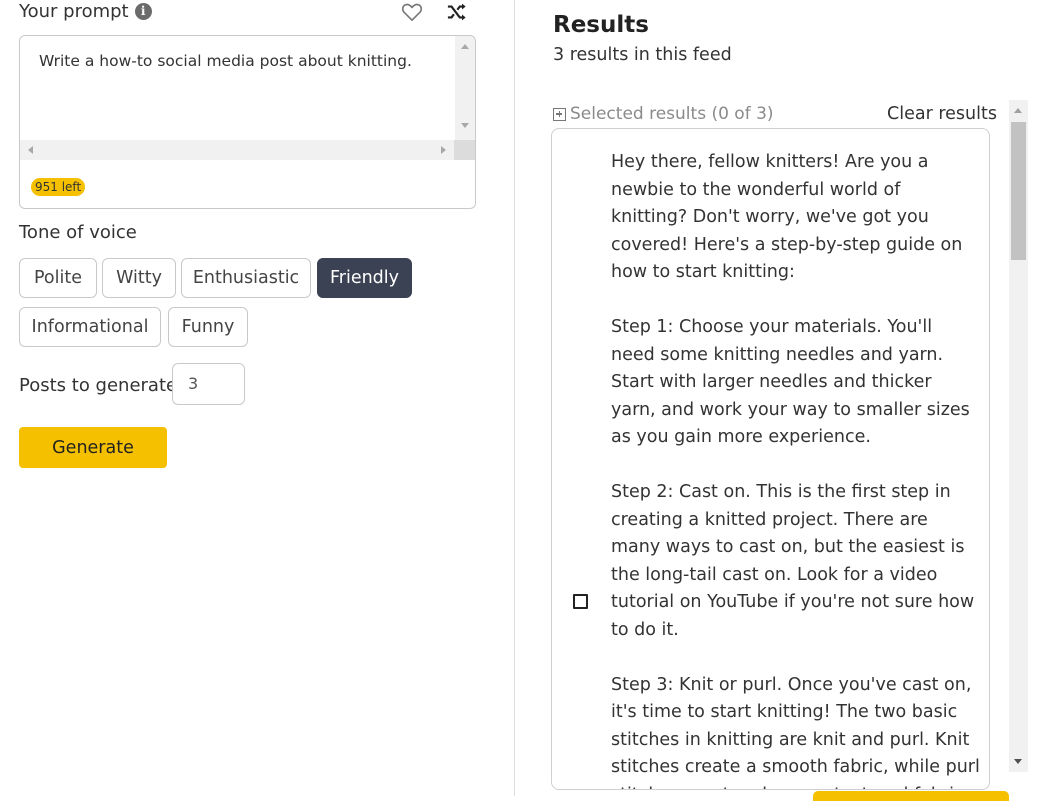 The height and width of the screenshot is (801, 1053). What do you see at coordinates (1018, 191) in the screenshot?
I see `scrollbar-thumb` at bounding box center [1018, 191].